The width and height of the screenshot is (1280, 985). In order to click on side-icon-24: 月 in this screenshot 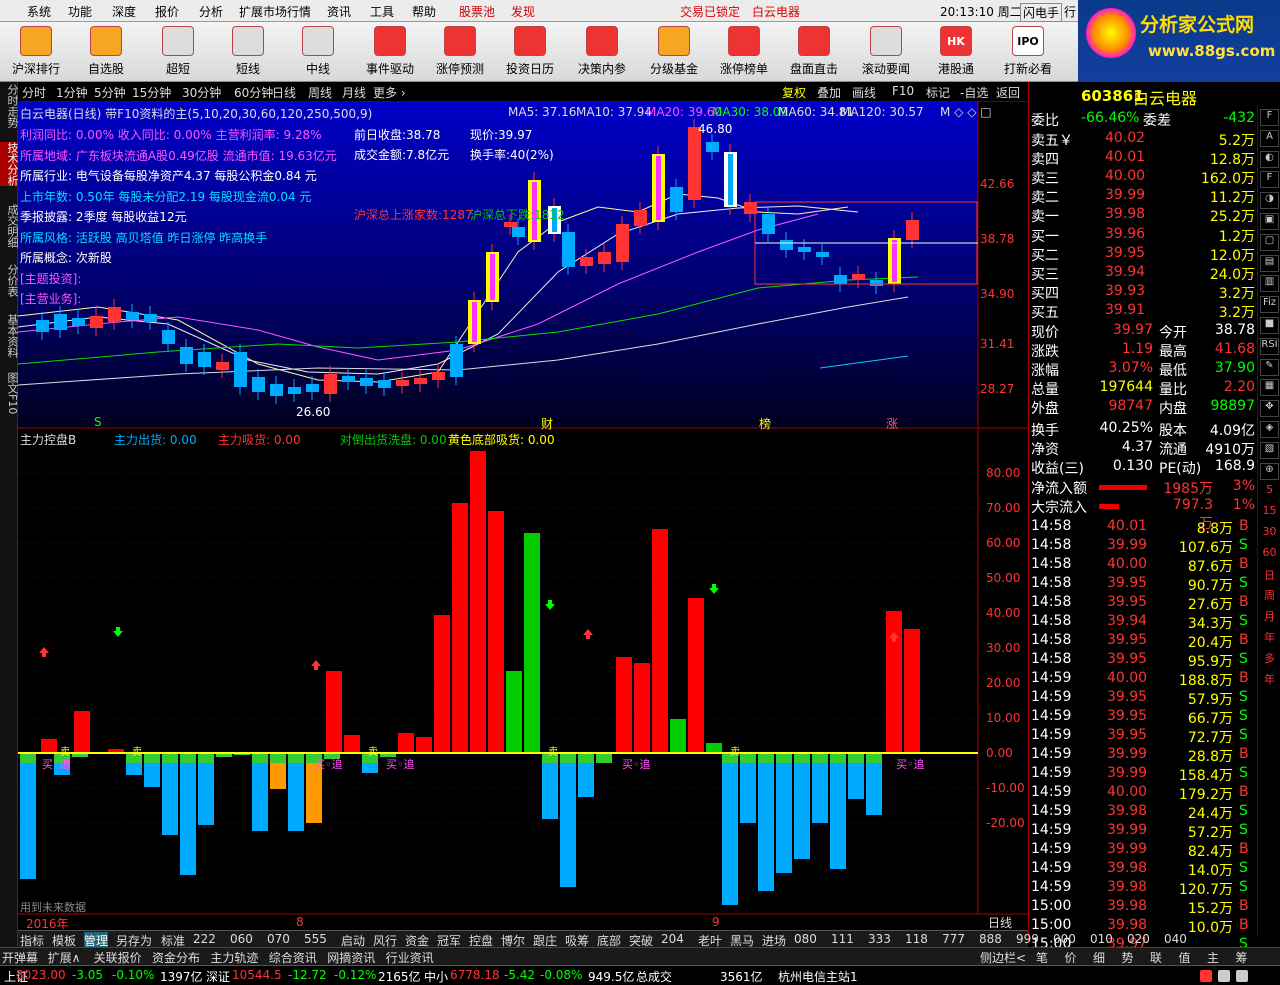, I will do `click(1269, 616)`.